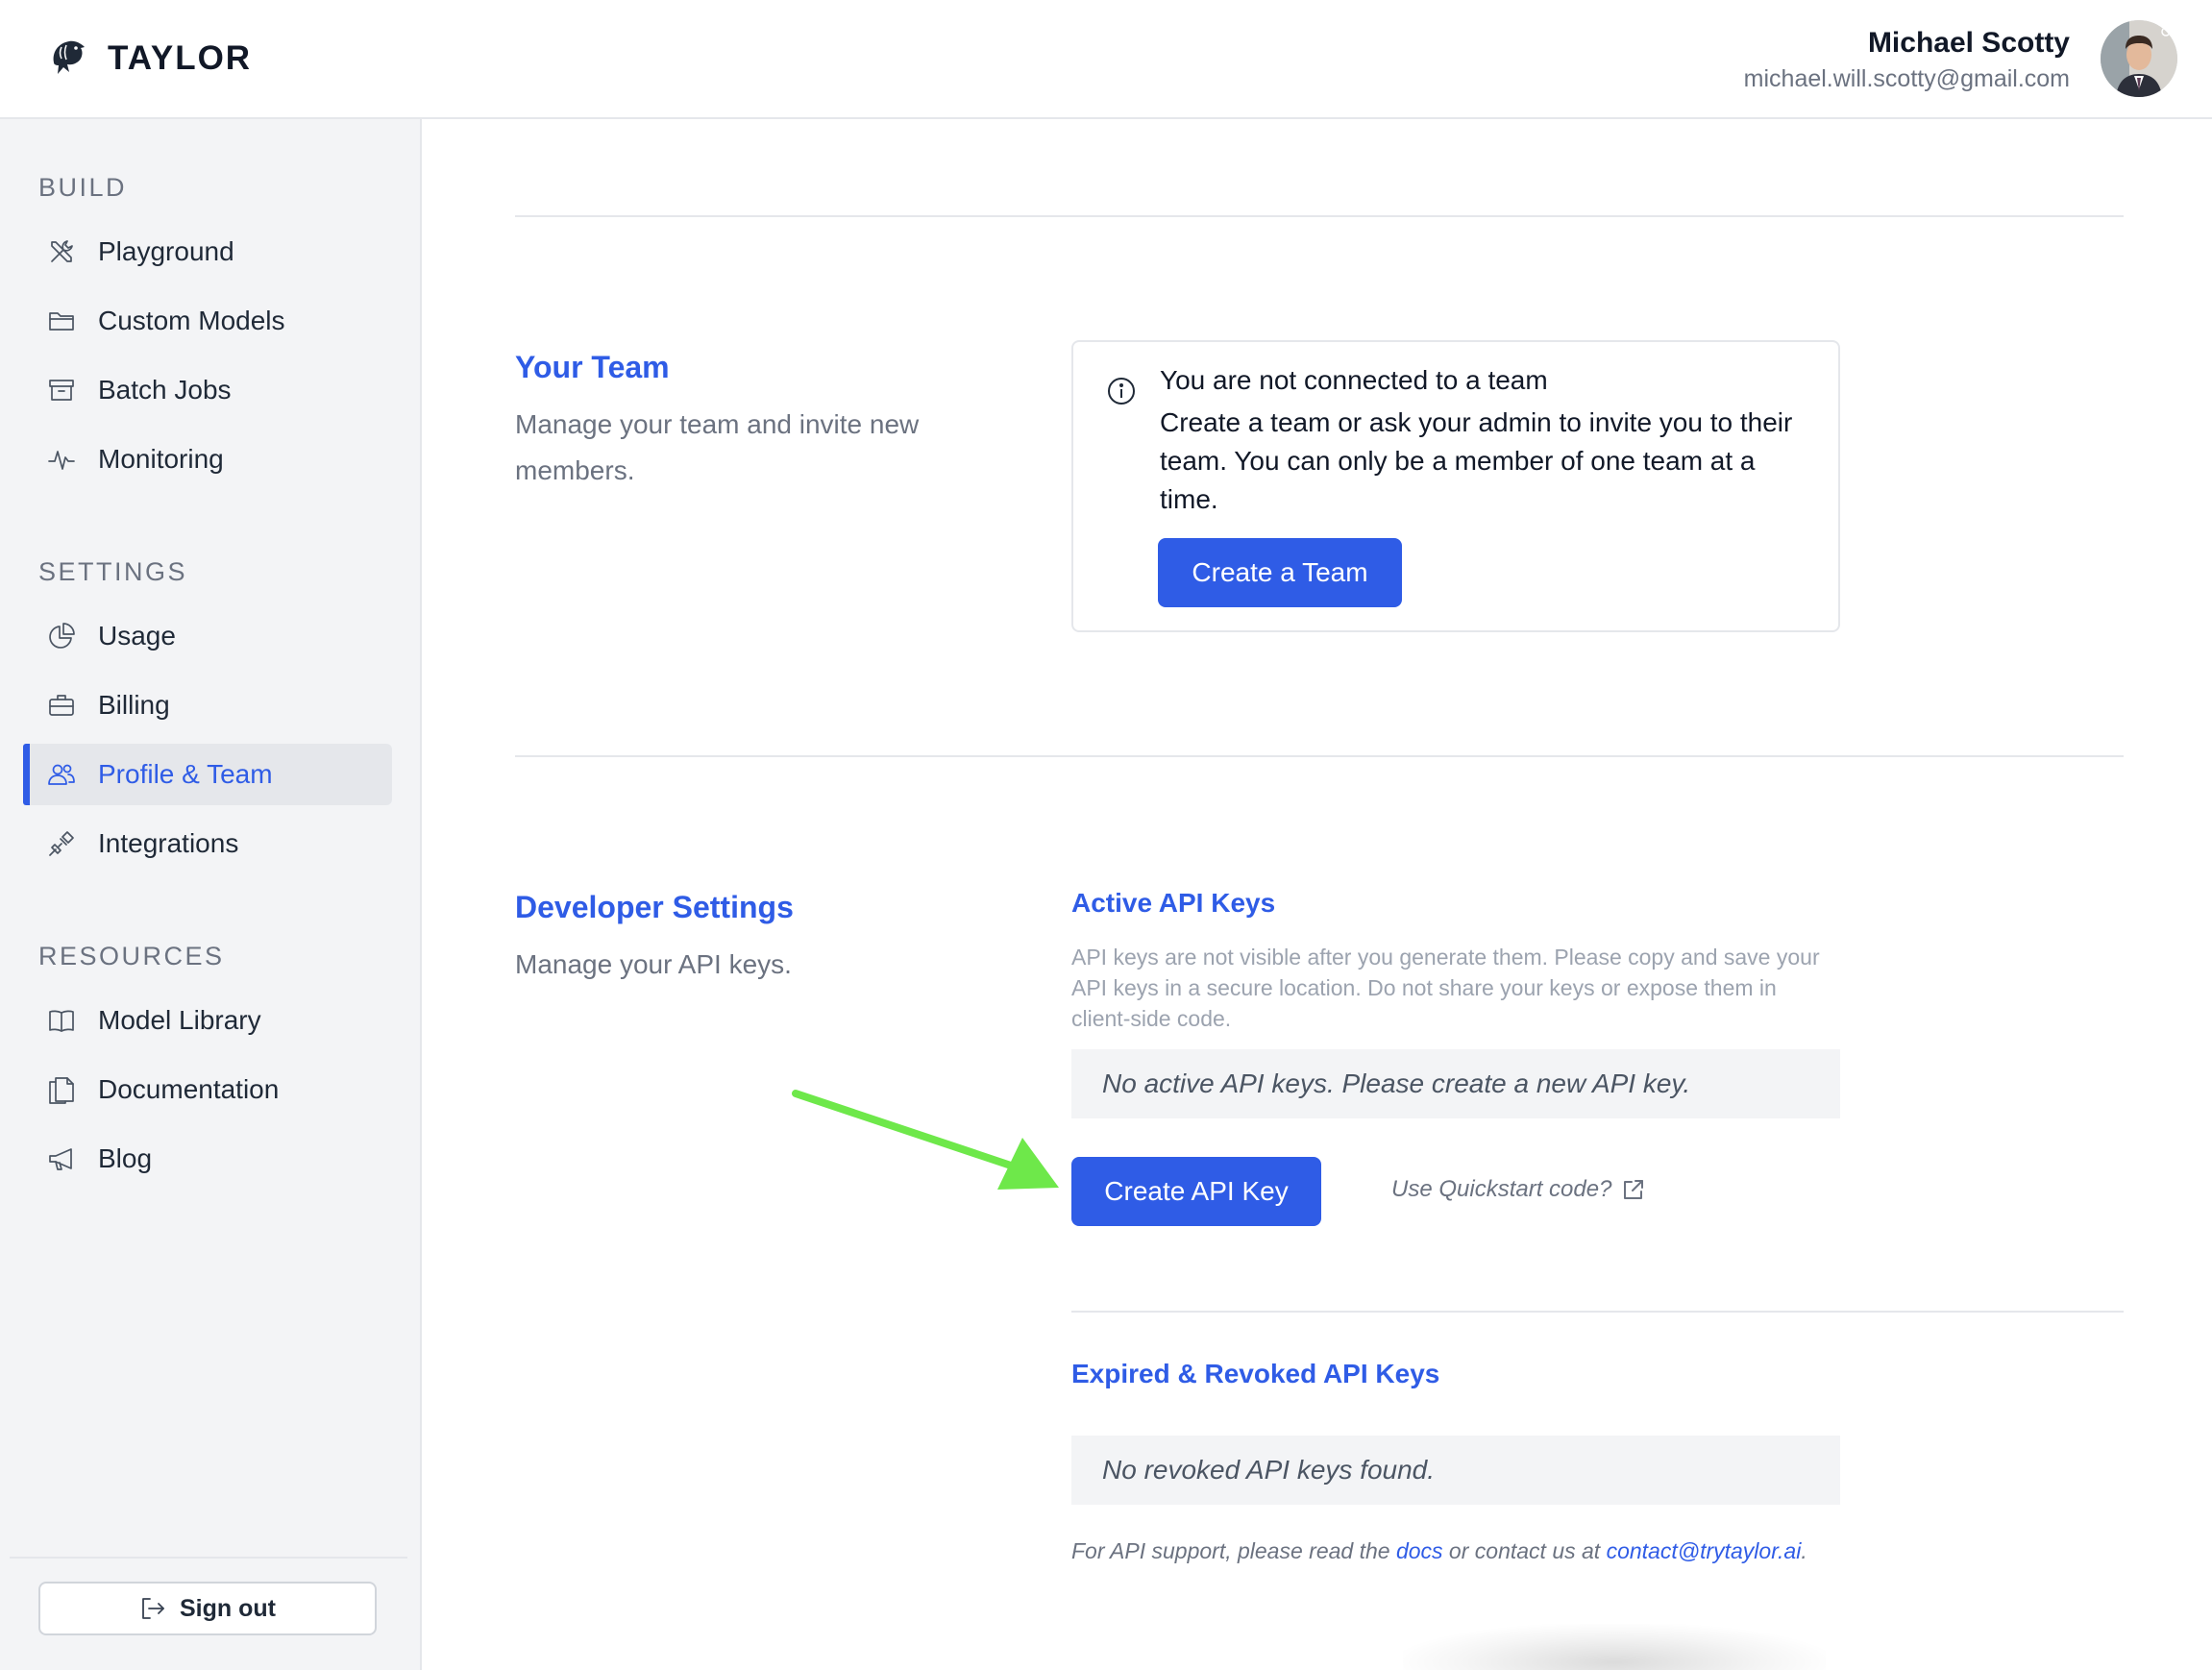 The height and width of the screenshot is (1670, 2212). I want to click on sign-out-button: Sign out, so click(207, 1608).